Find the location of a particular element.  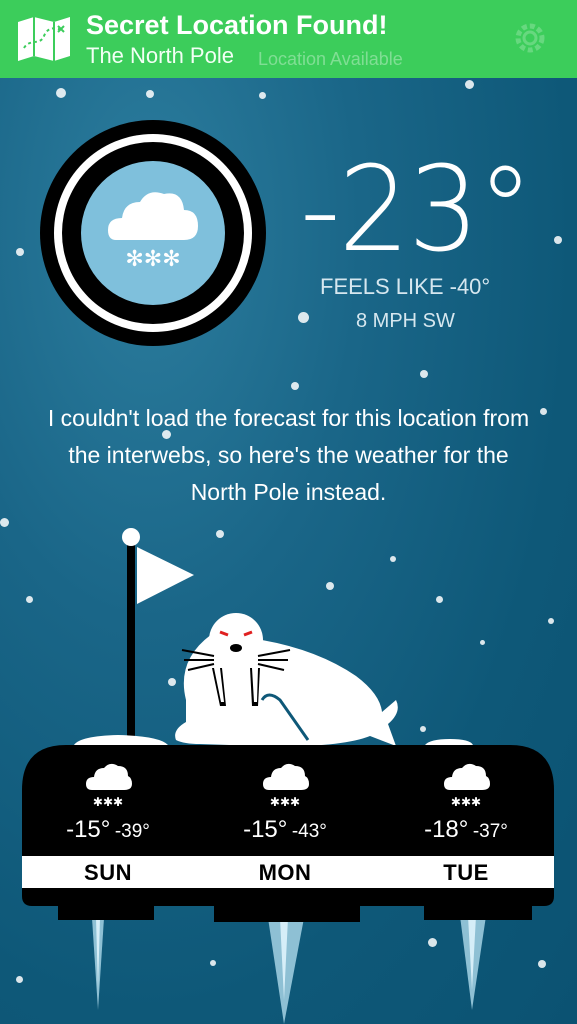

underlying-location-text: Location Available is located at coordinates (330, 59).